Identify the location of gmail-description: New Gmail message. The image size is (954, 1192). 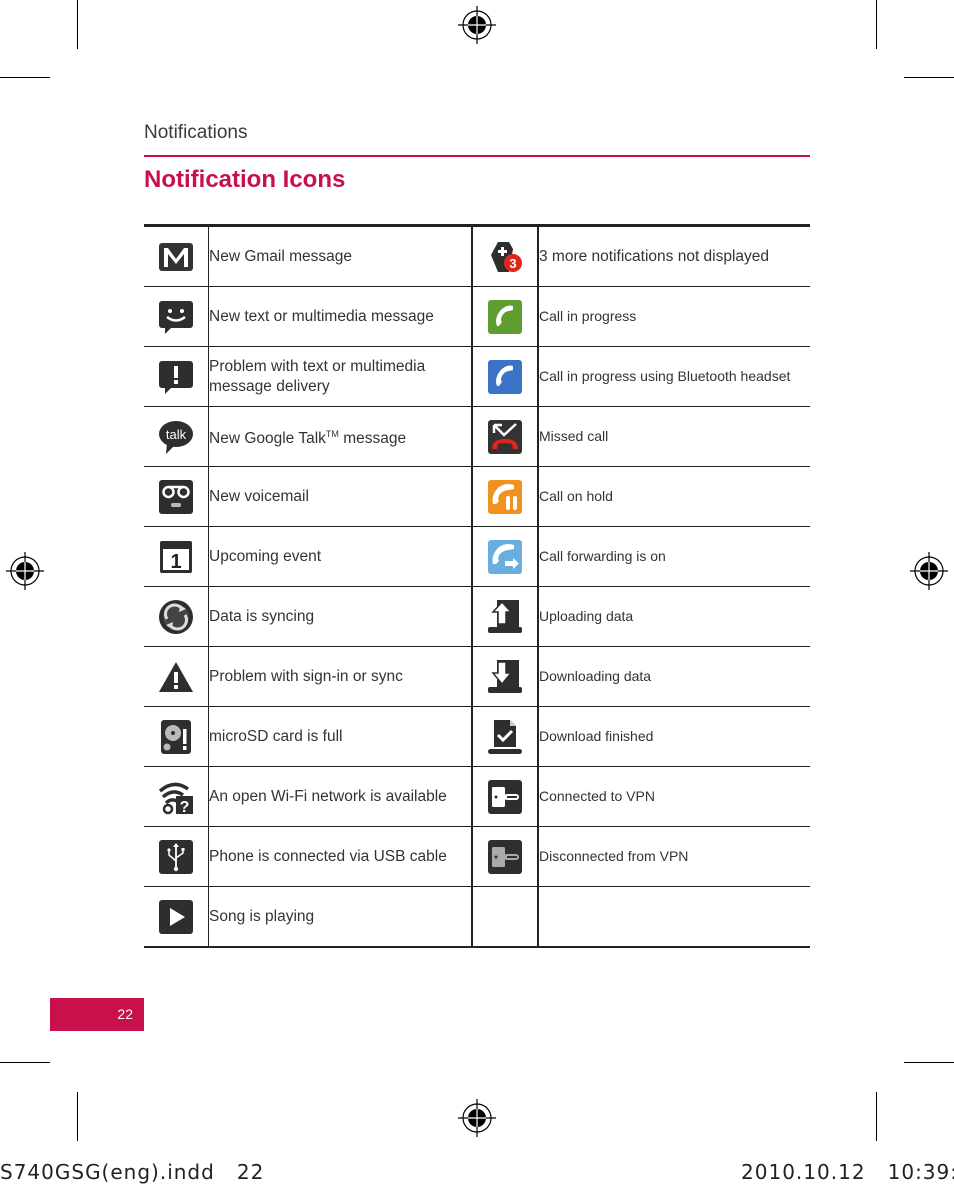
(340, 256).